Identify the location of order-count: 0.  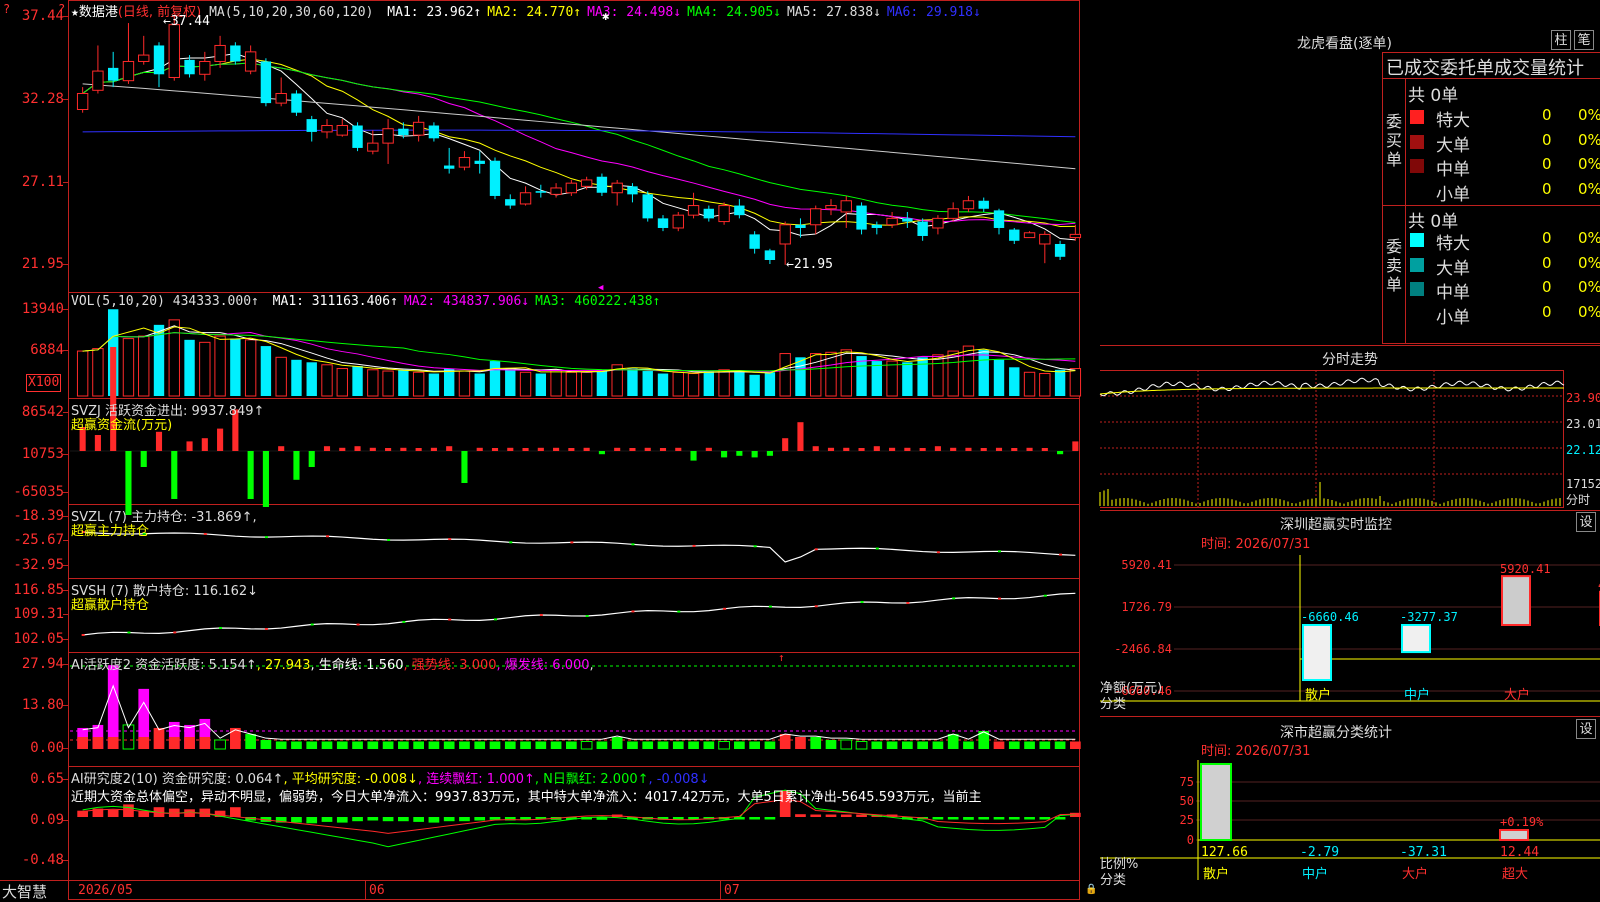
(1547, 164).